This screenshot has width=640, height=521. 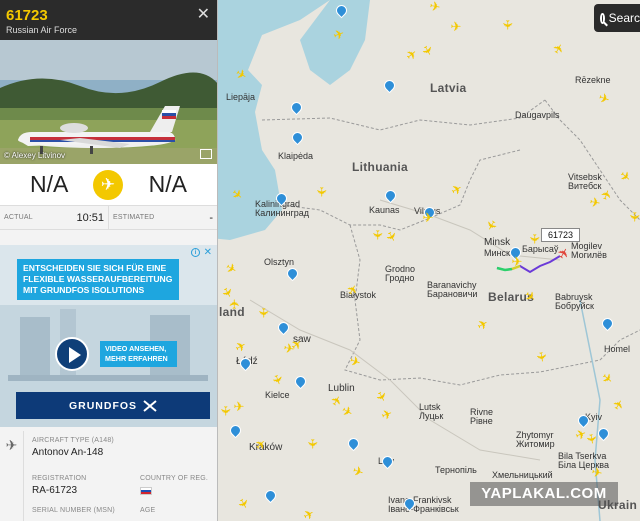 I want to click on label-rezekne: Rēzekne, so click(x=593, y=80).